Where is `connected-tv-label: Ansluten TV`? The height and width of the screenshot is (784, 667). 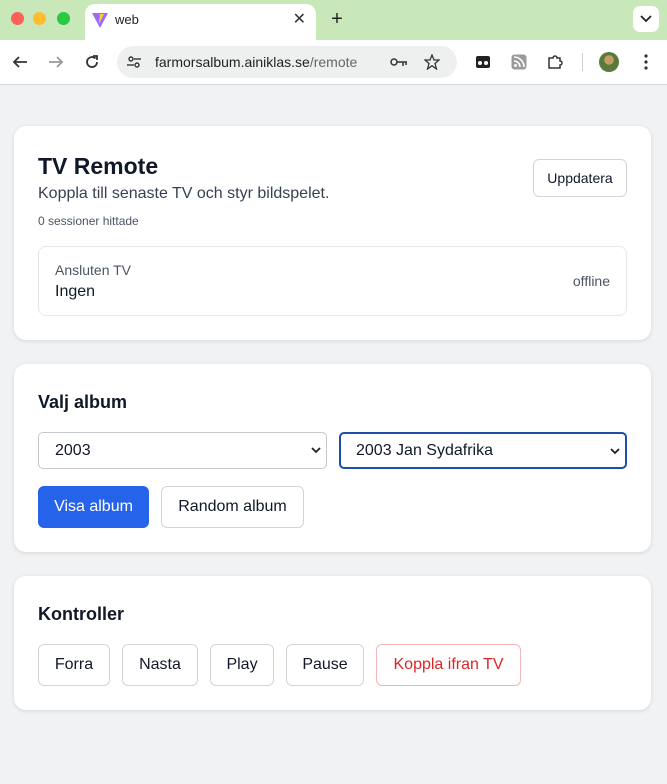 connected-tv-label: Ansluten TV is located at coordinates (93, 270).